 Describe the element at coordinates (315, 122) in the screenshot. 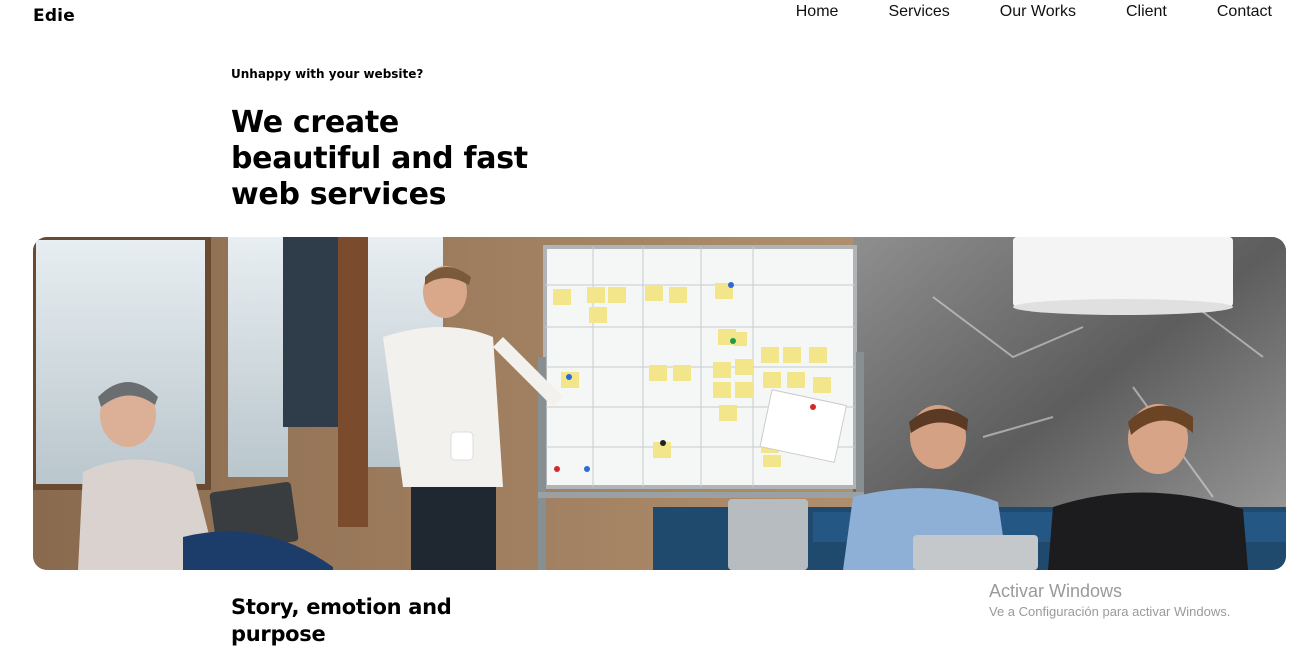

I see `hero-headline-line-1: We create` at that location.